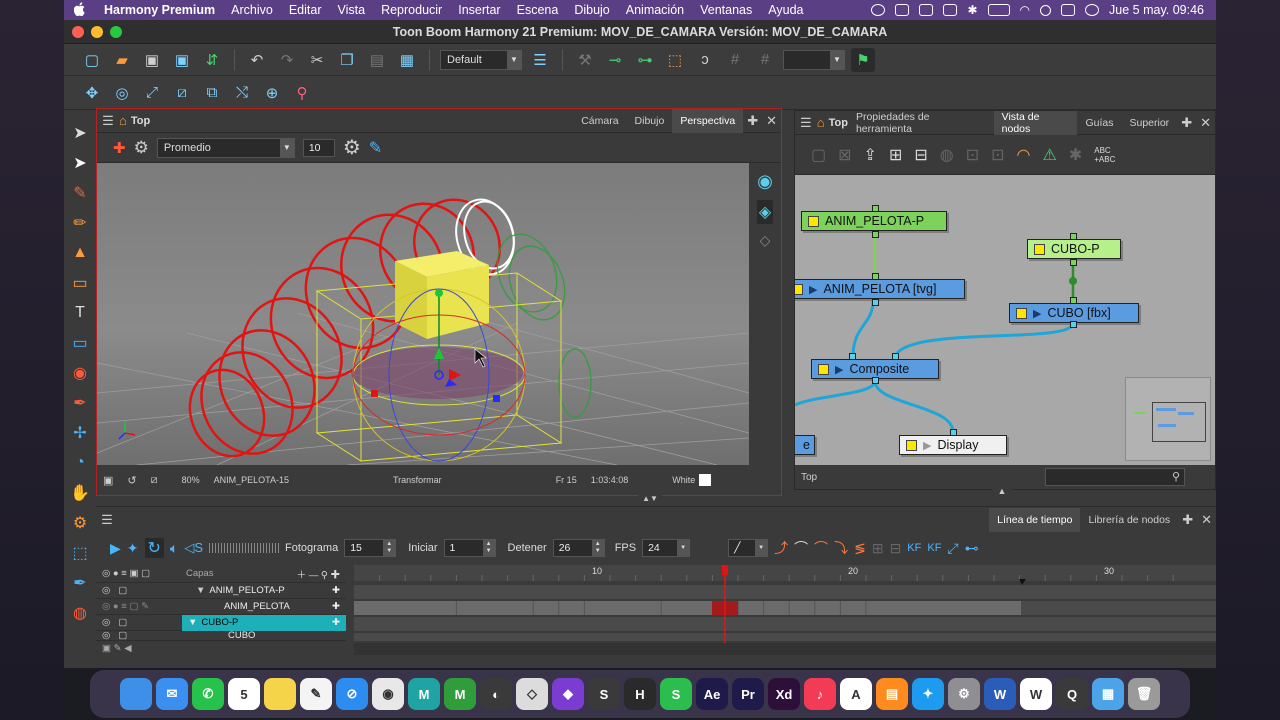 The height and width of the screenshot is (720, 1280). Describe the element at coordinates (496, 398) in the screenshot. I see `z-handle` at that location.